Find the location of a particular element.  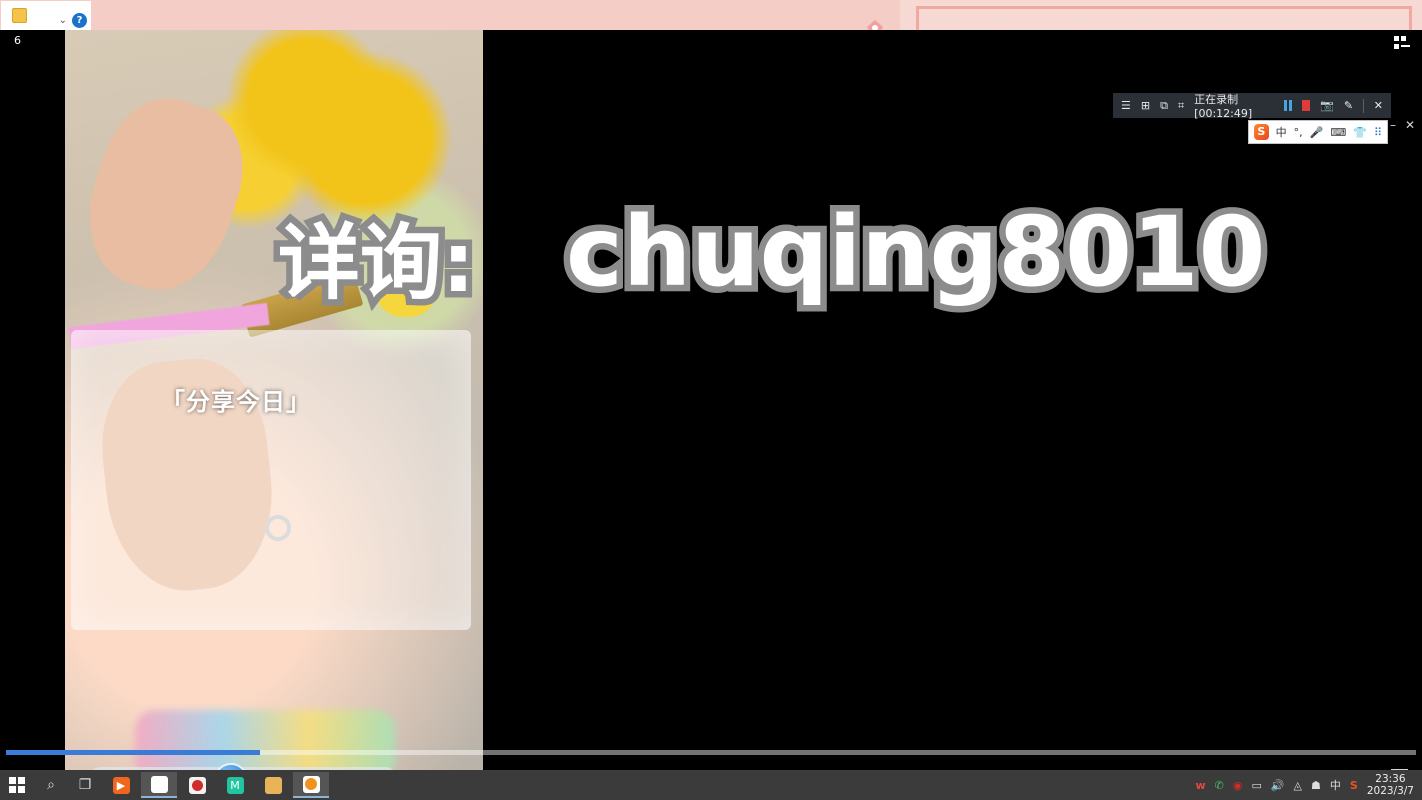

punctuation-icon: °, is located at coordinates (1298, 132).